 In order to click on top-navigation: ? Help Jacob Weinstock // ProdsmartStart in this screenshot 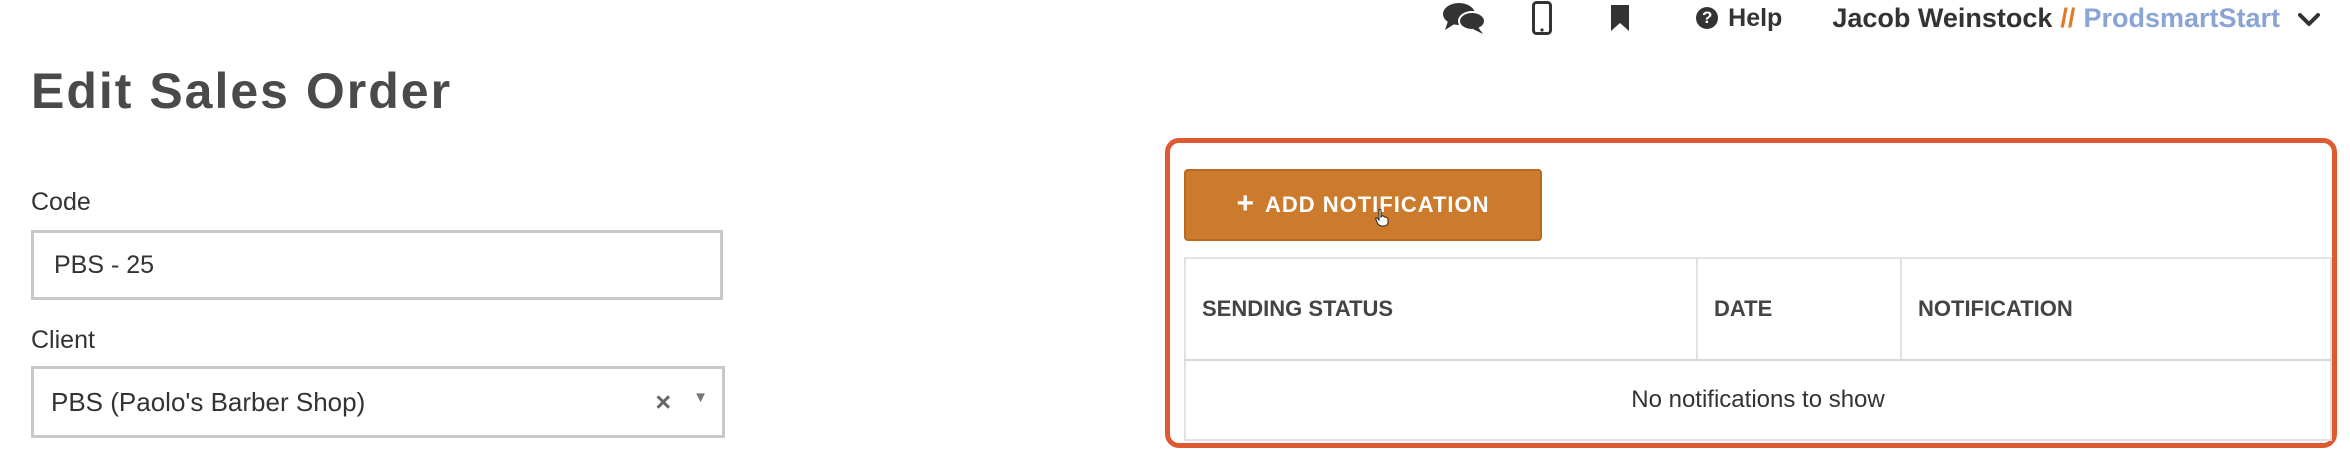, I will do `click(1865, 18)`.